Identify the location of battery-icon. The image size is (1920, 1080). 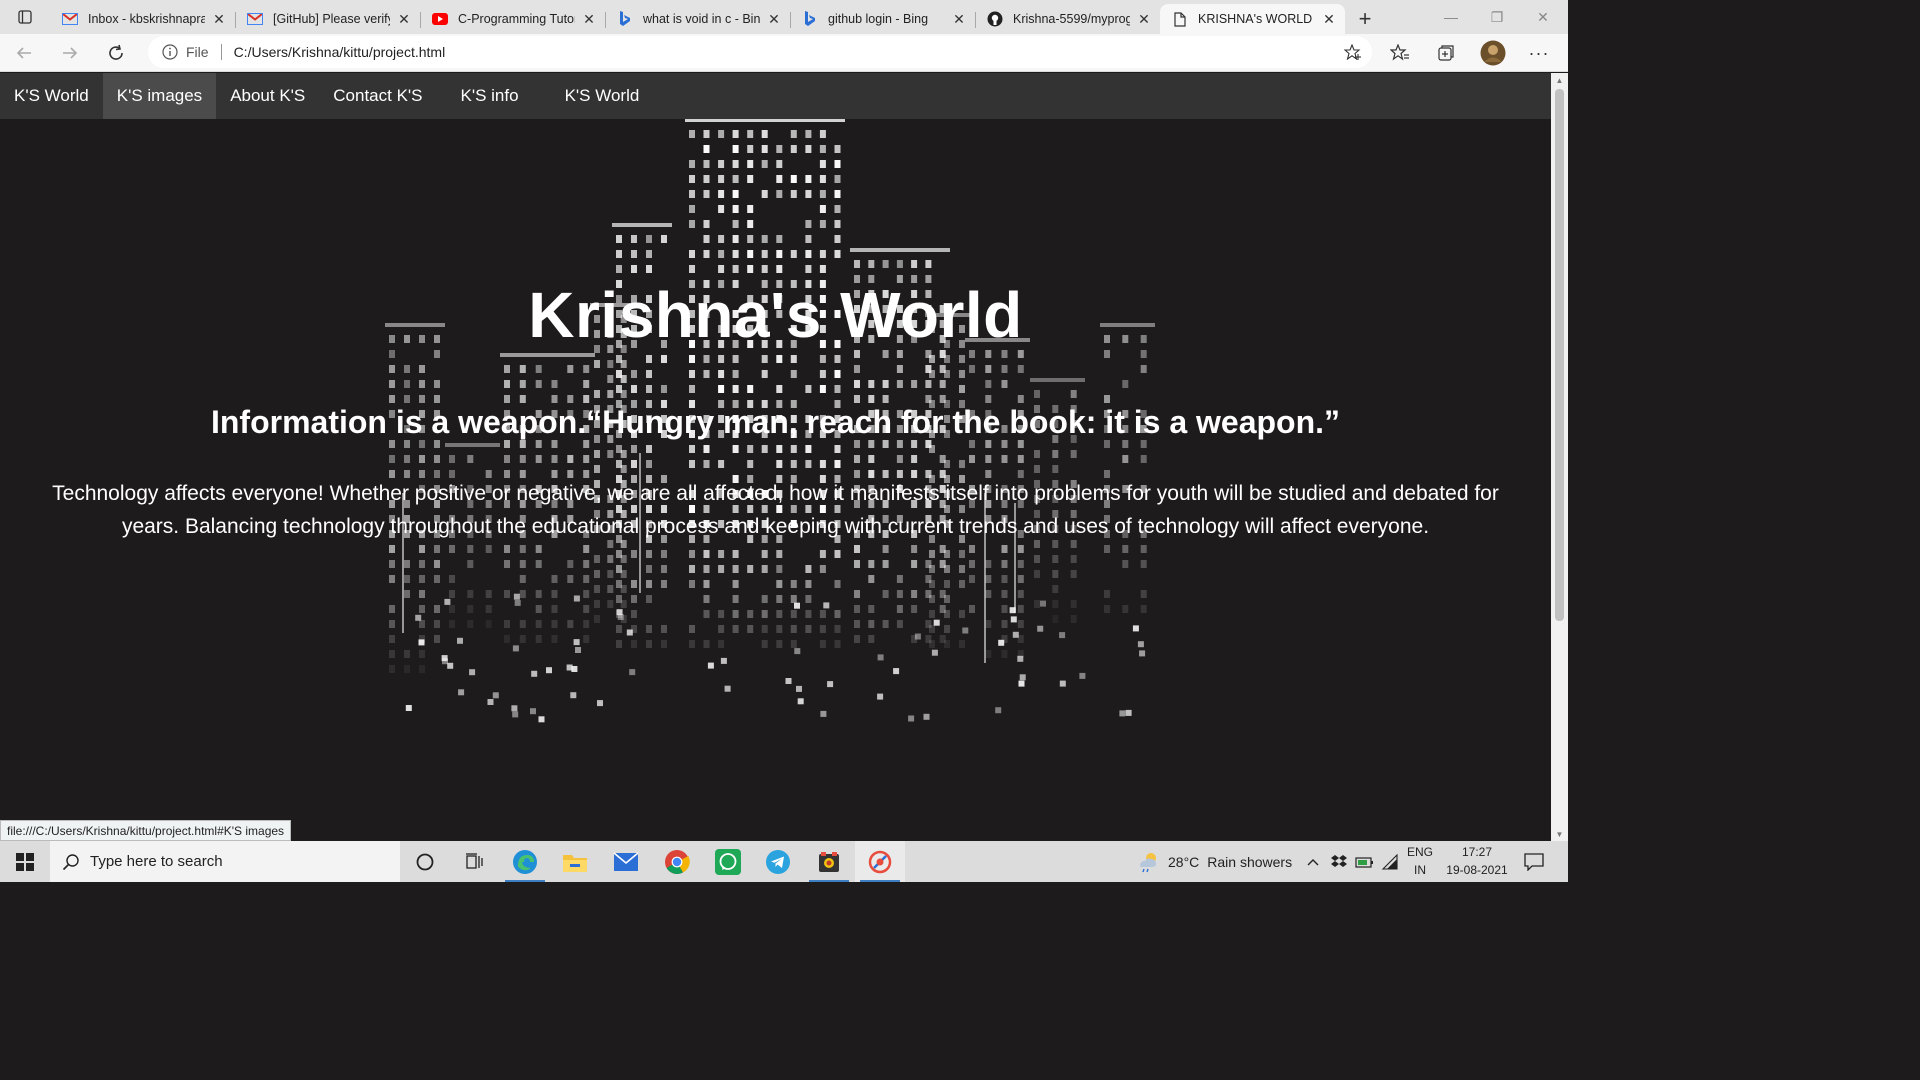
(1364, 862).